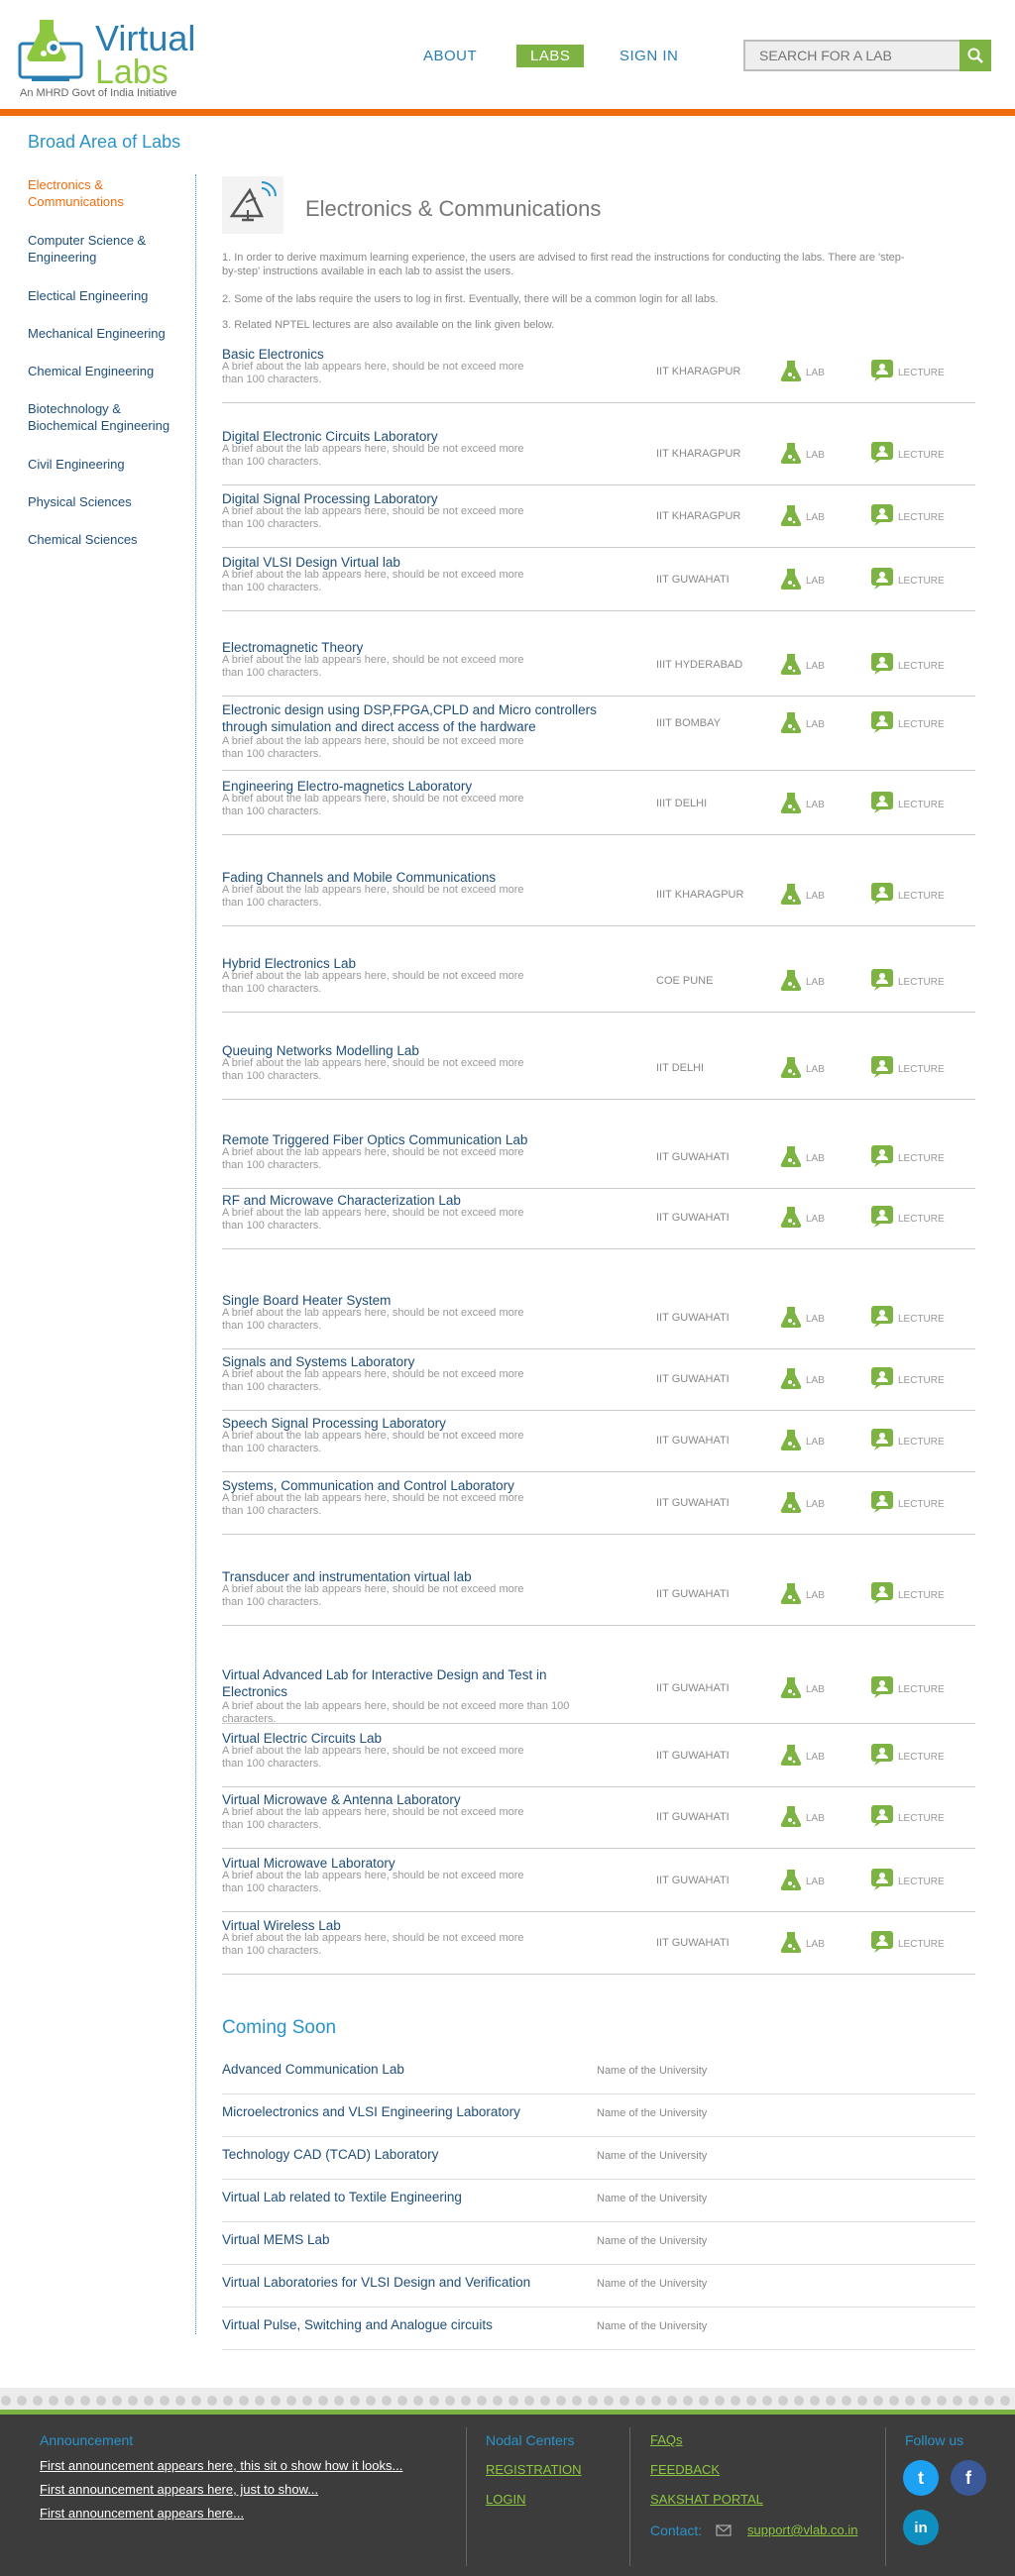  Describe the element at coordinates (534, 2469) in the screenshot. I see `registration-link: REGISTRATION` at that location.